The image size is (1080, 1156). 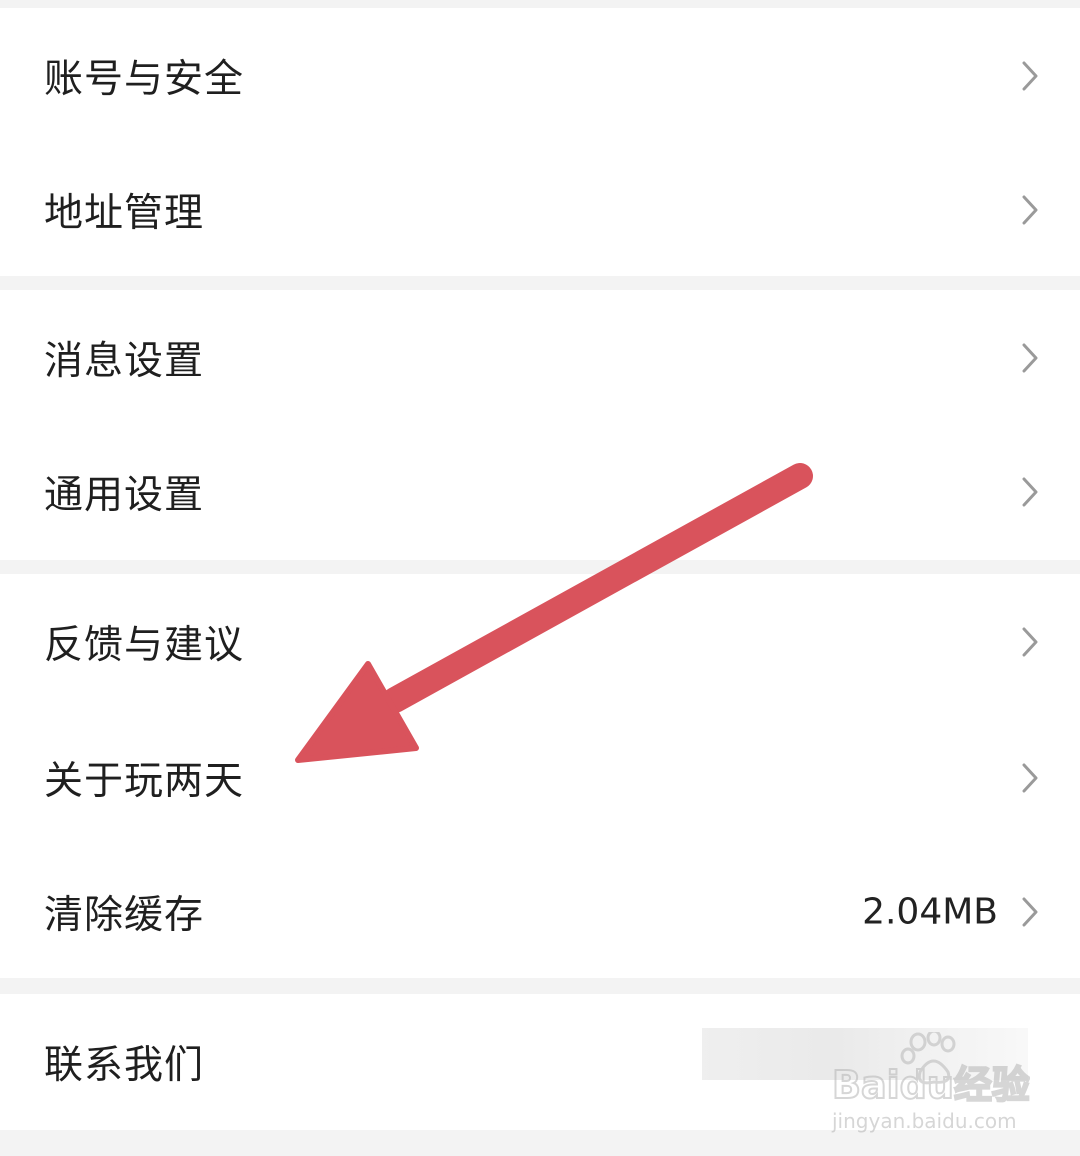 What do you see at coordinates (124, 213) in the screenshot?
I see `settings-item-label: 地址管理` at bounding box center [124, 213].